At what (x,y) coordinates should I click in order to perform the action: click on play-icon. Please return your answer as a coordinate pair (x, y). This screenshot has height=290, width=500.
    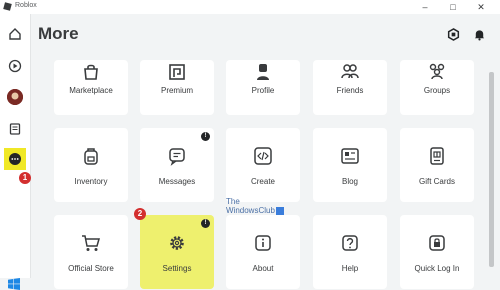
    Looking at the image, I should click on (15, 66).